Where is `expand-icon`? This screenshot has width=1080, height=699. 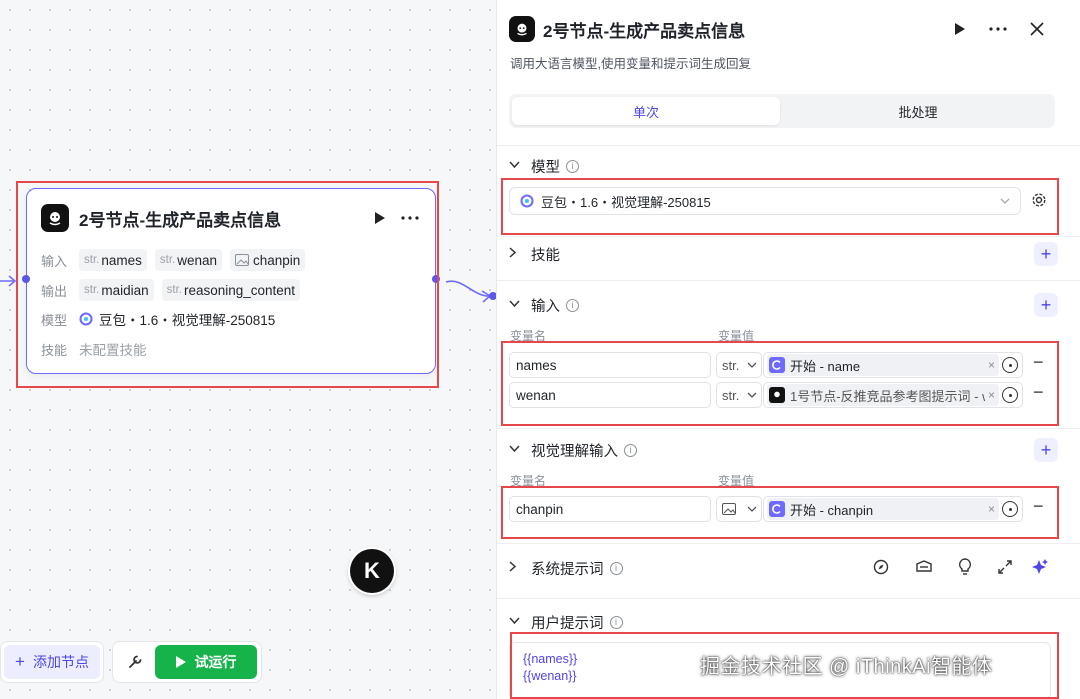
expand-icon is located at coordinates (1005, 568).